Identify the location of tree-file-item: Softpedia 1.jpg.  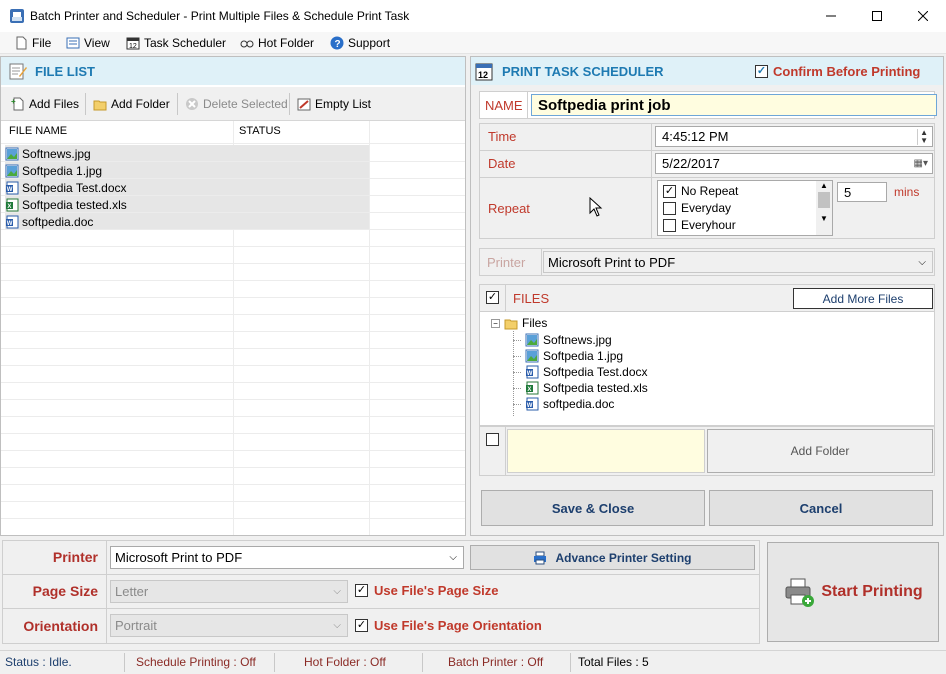
(568, 356).